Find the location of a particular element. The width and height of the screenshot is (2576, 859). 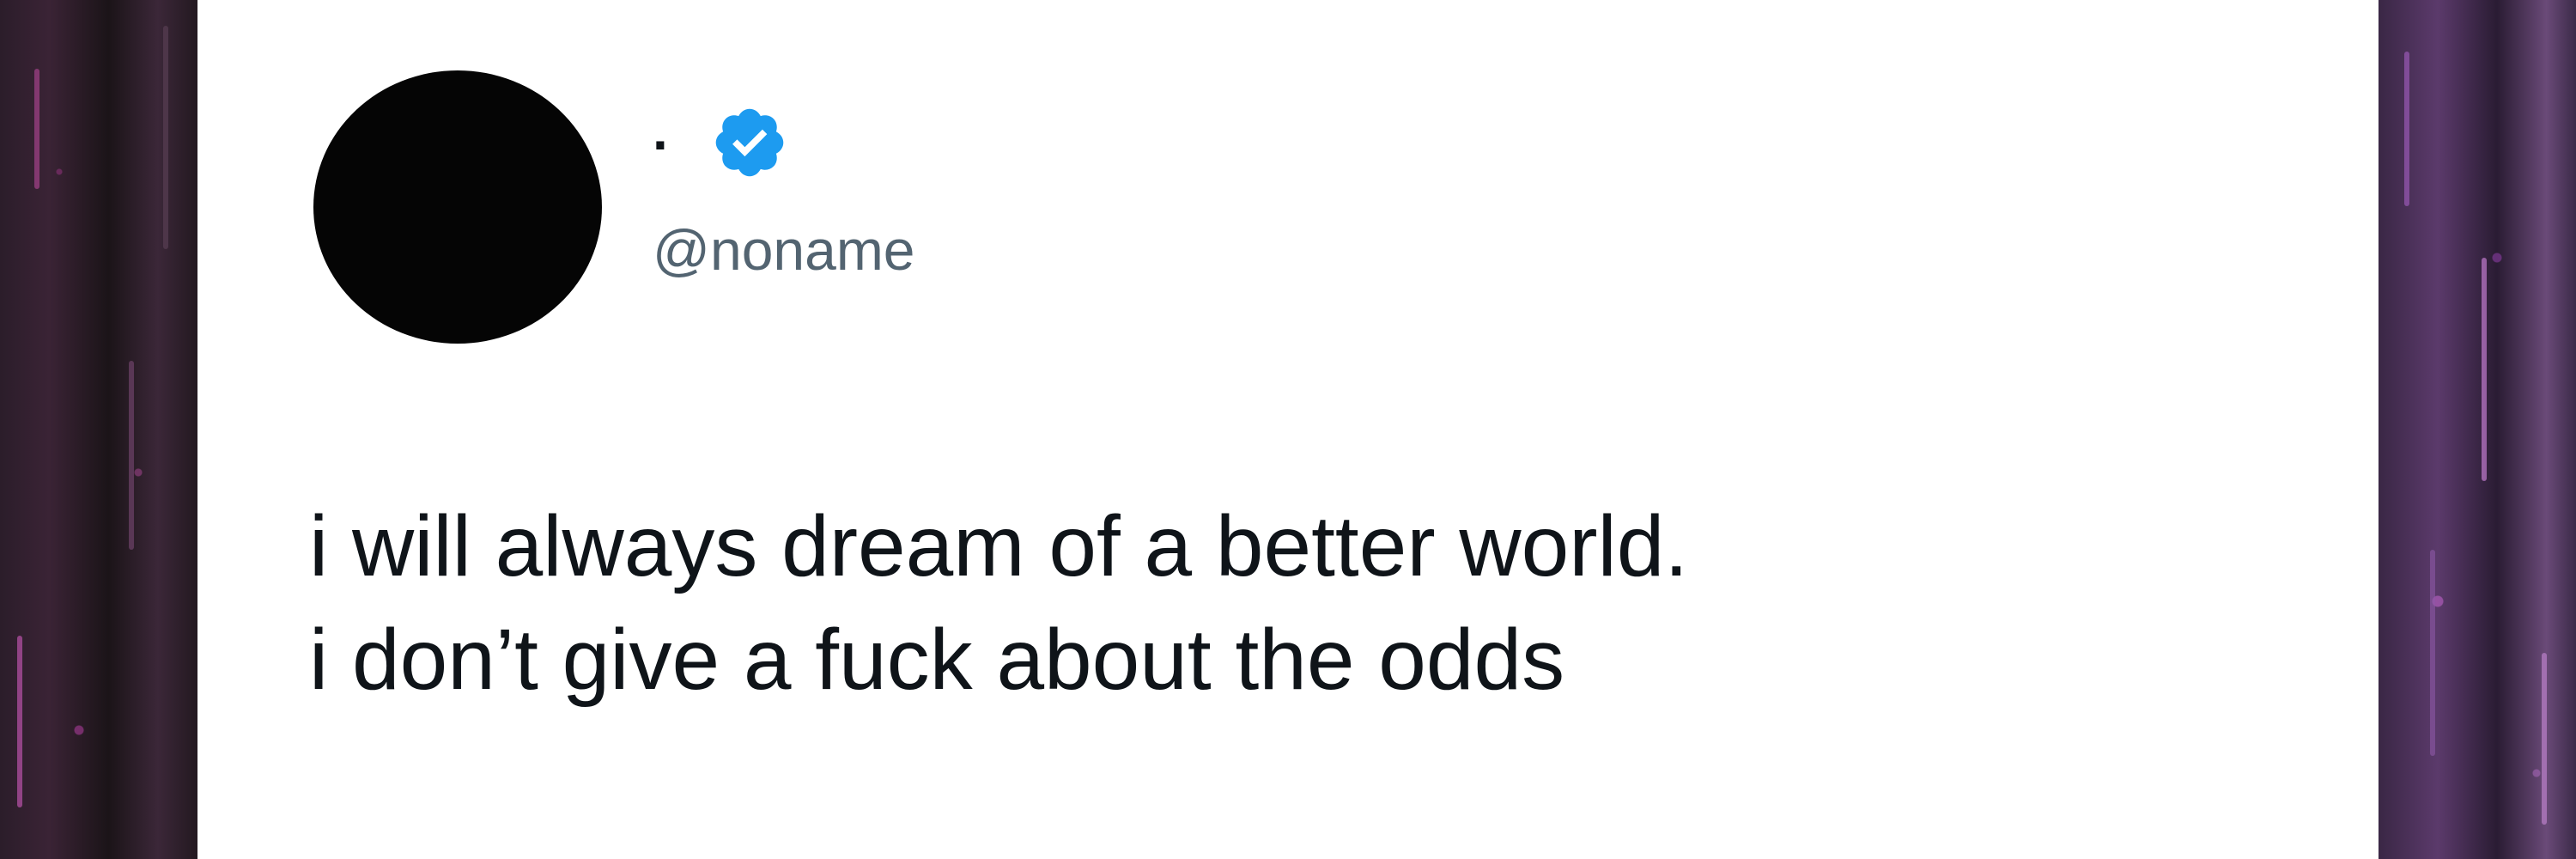

verified-badge-icon is located at coordinates (749, 142).